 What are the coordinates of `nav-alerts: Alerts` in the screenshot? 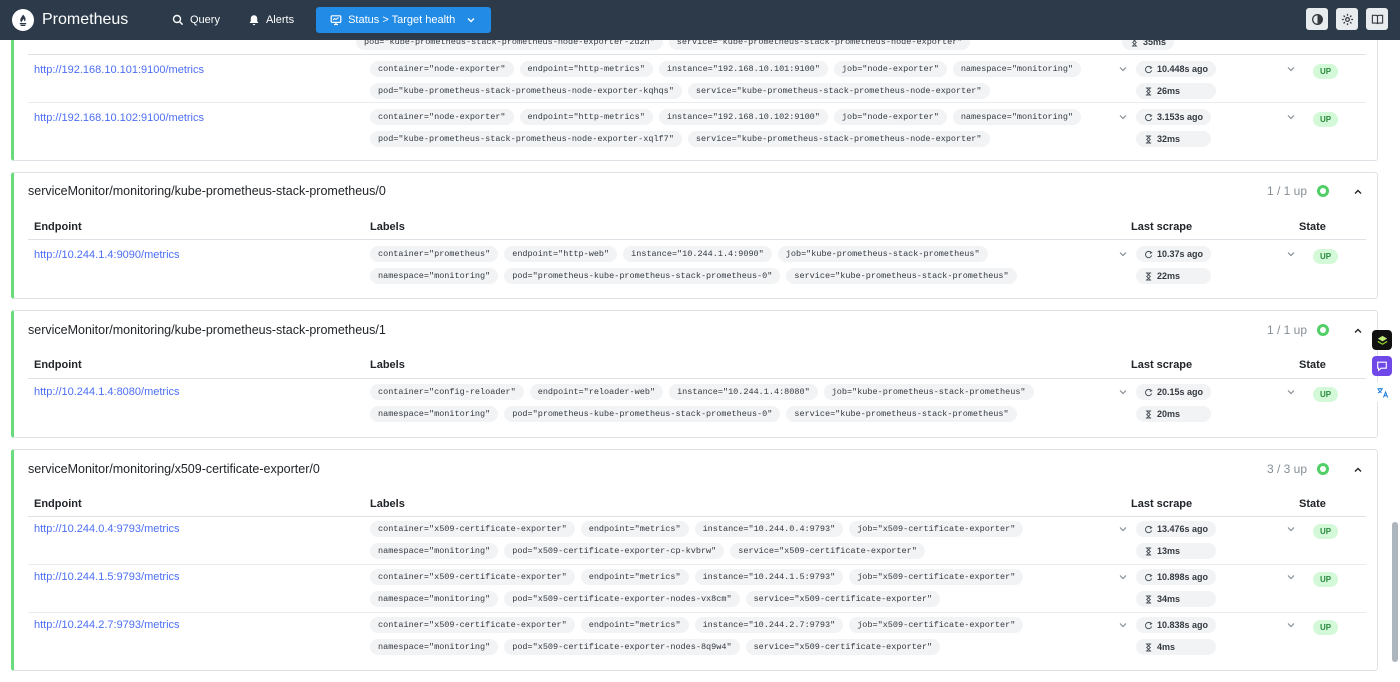 It's located at (271, 20).